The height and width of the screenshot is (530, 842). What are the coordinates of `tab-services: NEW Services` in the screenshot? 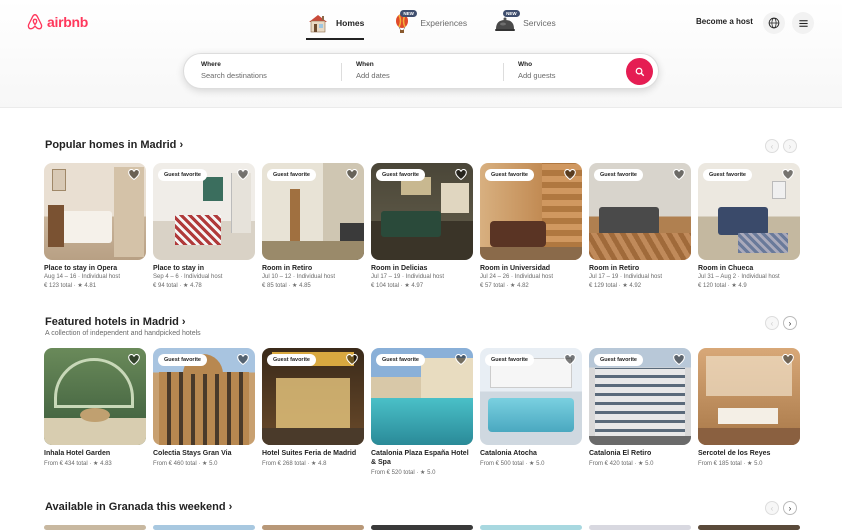 It's located at (524, 23).